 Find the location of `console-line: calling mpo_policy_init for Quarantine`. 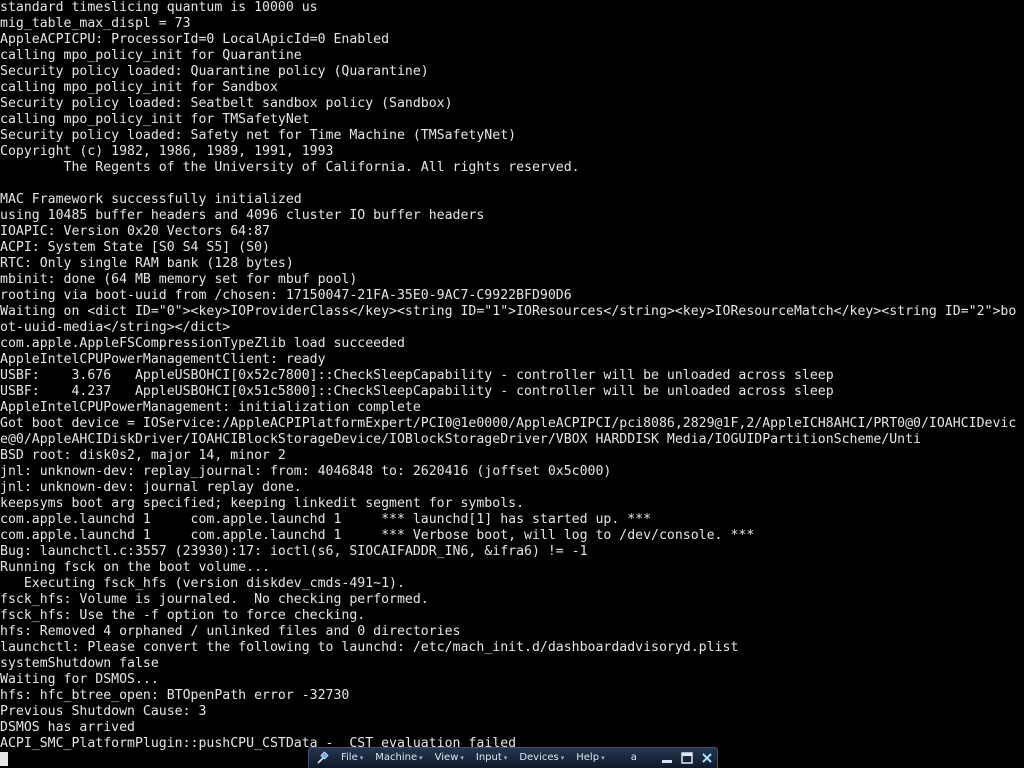

console-line: calling mpo_policy_init for Quarantine is located at coordinates (151, 55).